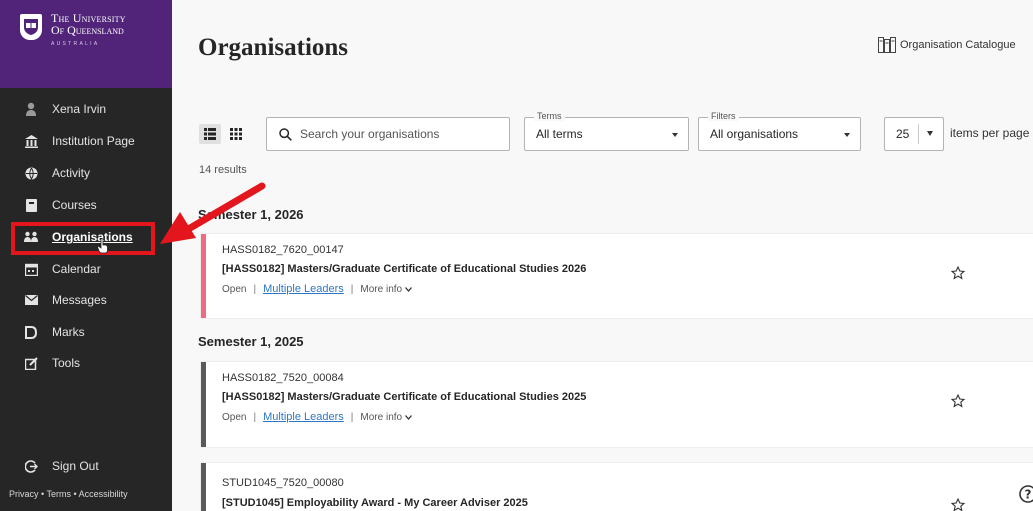  I want to click on institution-icon, so click(31, 141).